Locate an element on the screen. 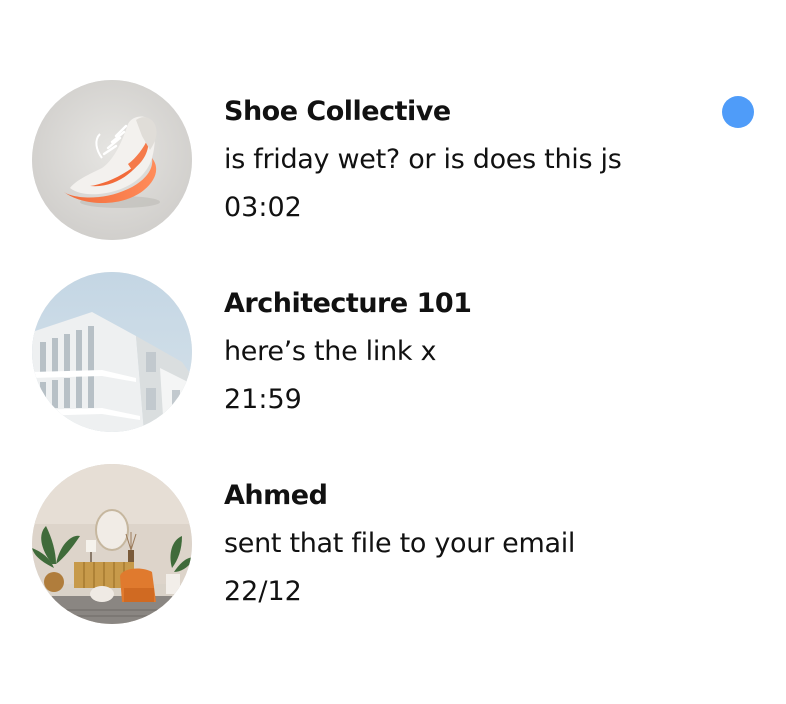  message-preview: is friday wet? or is does this js is located at coordinates (423, 159).